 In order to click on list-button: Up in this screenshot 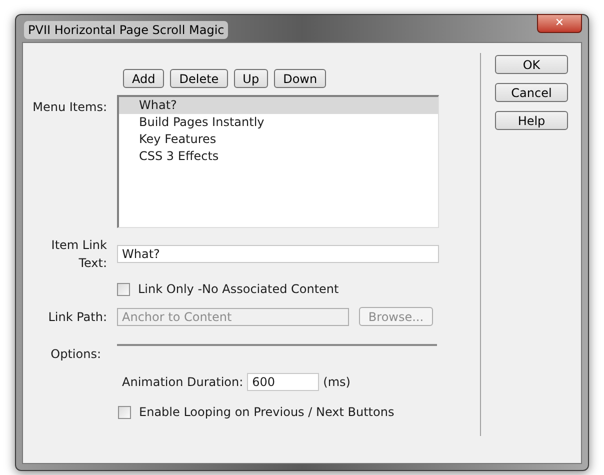, I will do `click(251, 78)`.